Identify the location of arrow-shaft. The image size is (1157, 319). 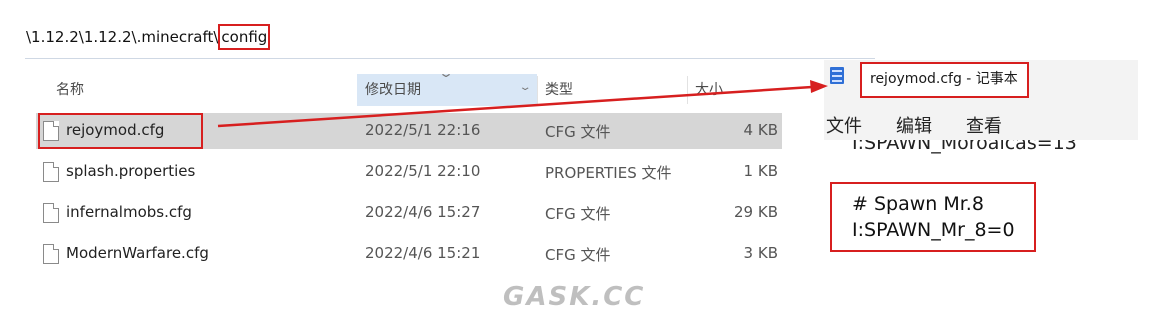
(515, 106).